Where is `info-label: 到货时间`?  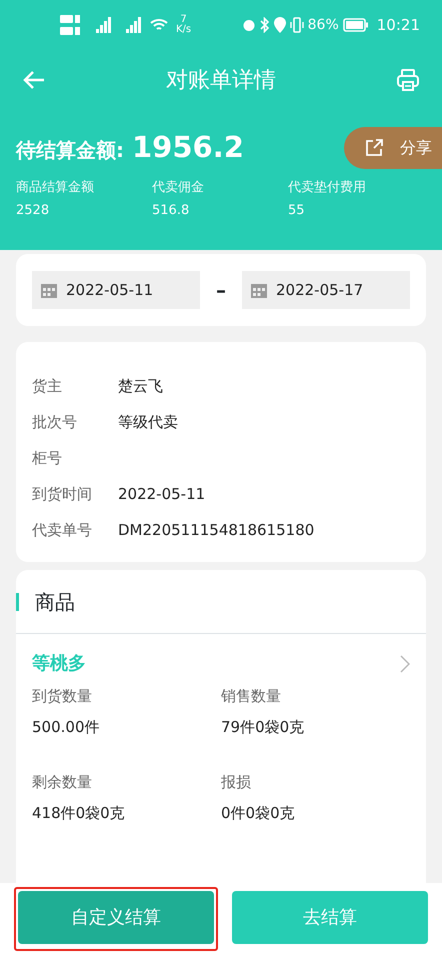
info-label: 到货时间 is located at coordinates (62, 494).